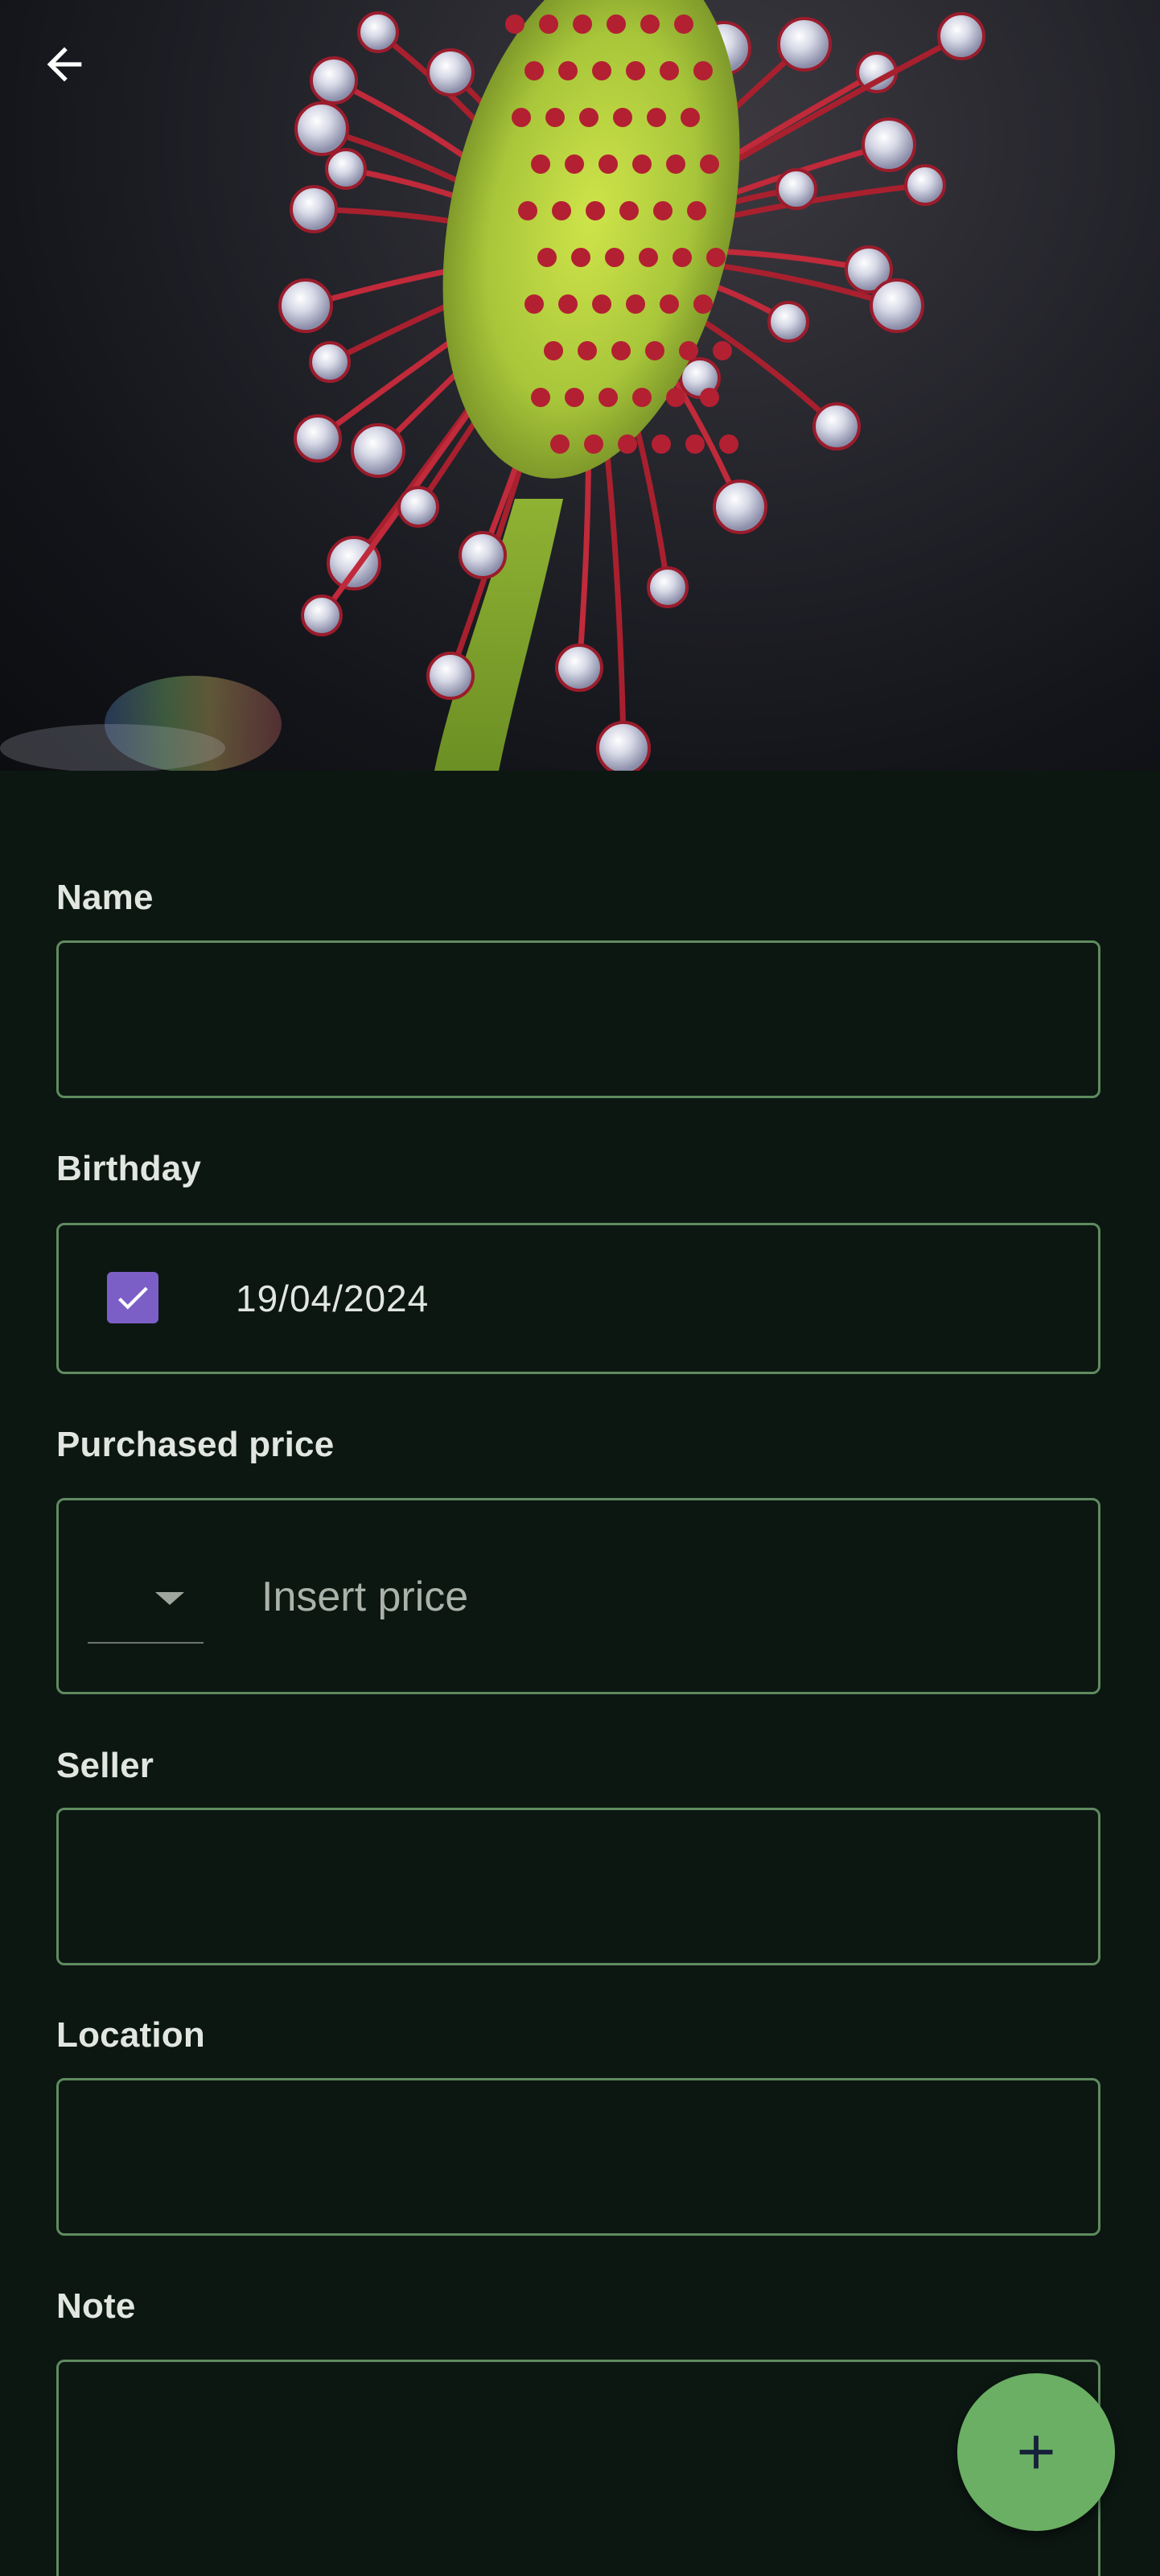 This screenshot has width=1160, height=2576. I want to click on note-field, so click(578, 2468).